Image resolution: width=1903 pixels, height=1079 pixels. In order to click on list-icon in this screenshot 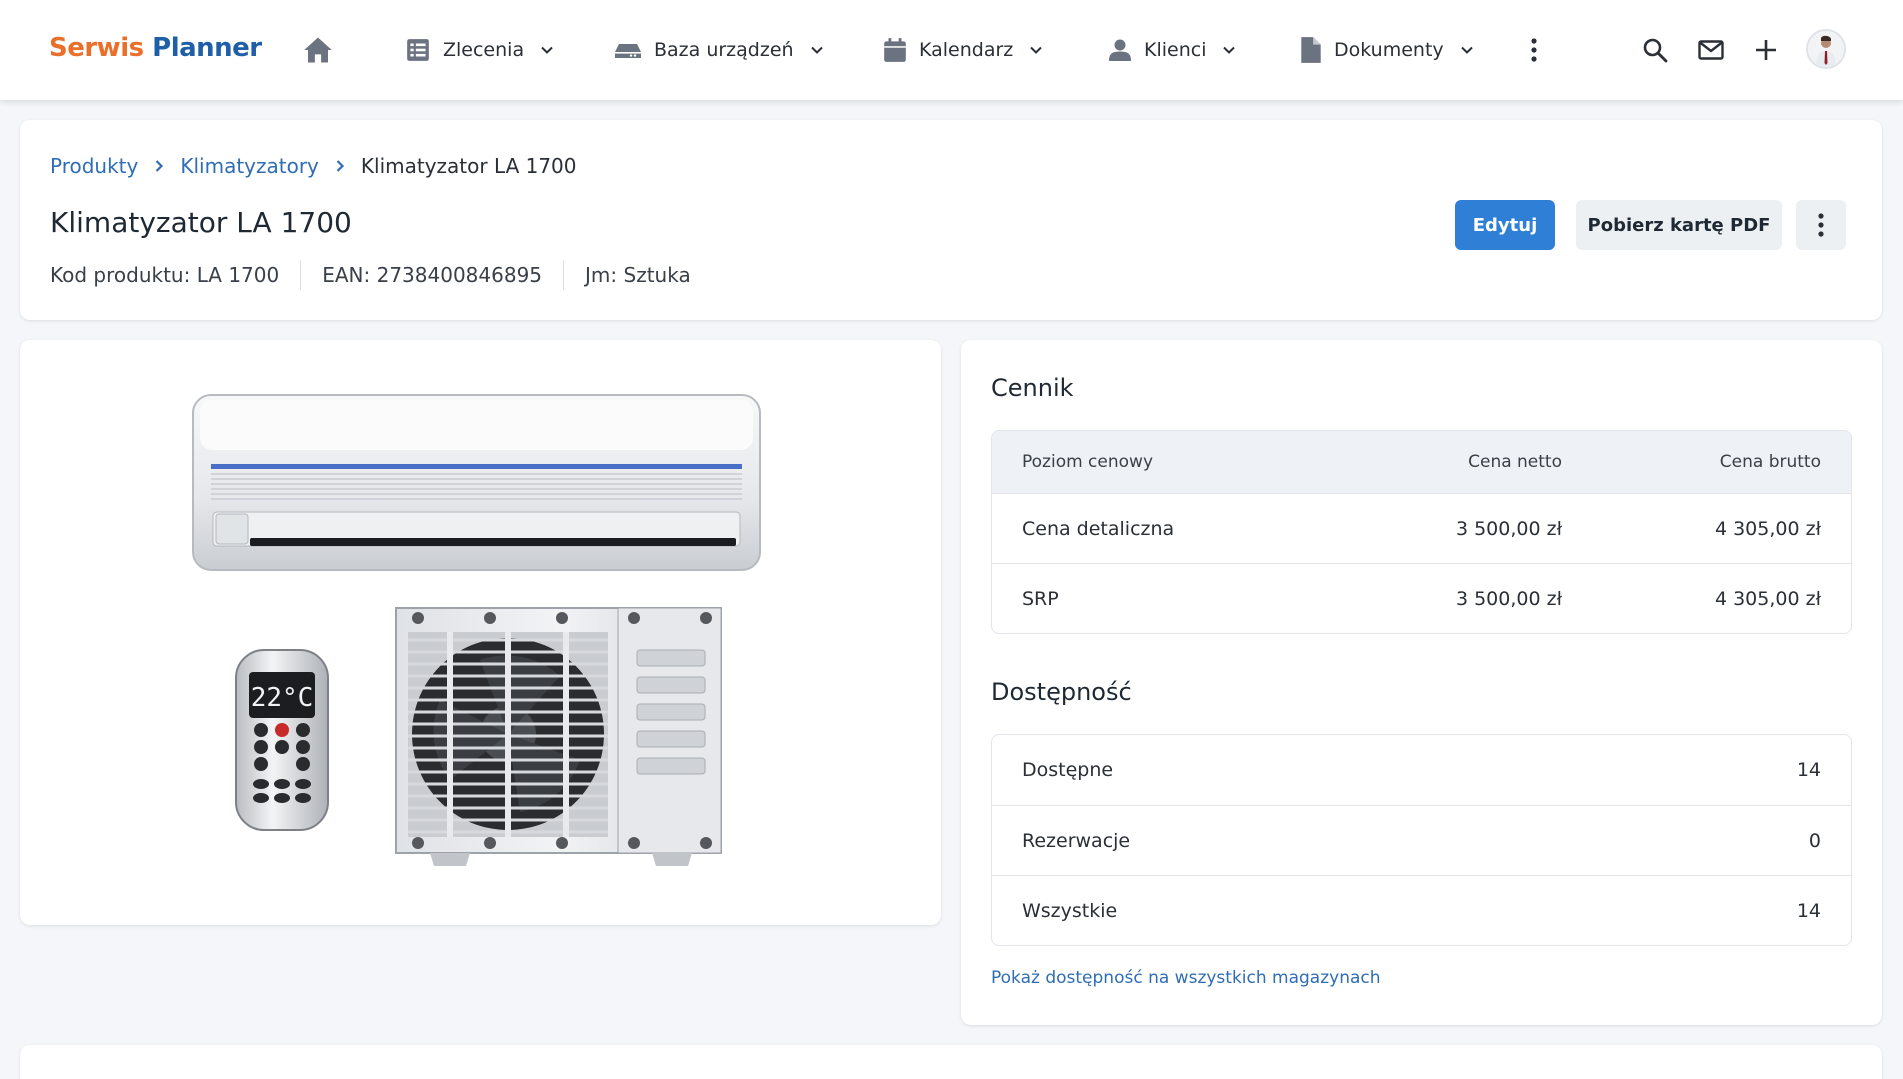, I will do `click(418, 50)`.